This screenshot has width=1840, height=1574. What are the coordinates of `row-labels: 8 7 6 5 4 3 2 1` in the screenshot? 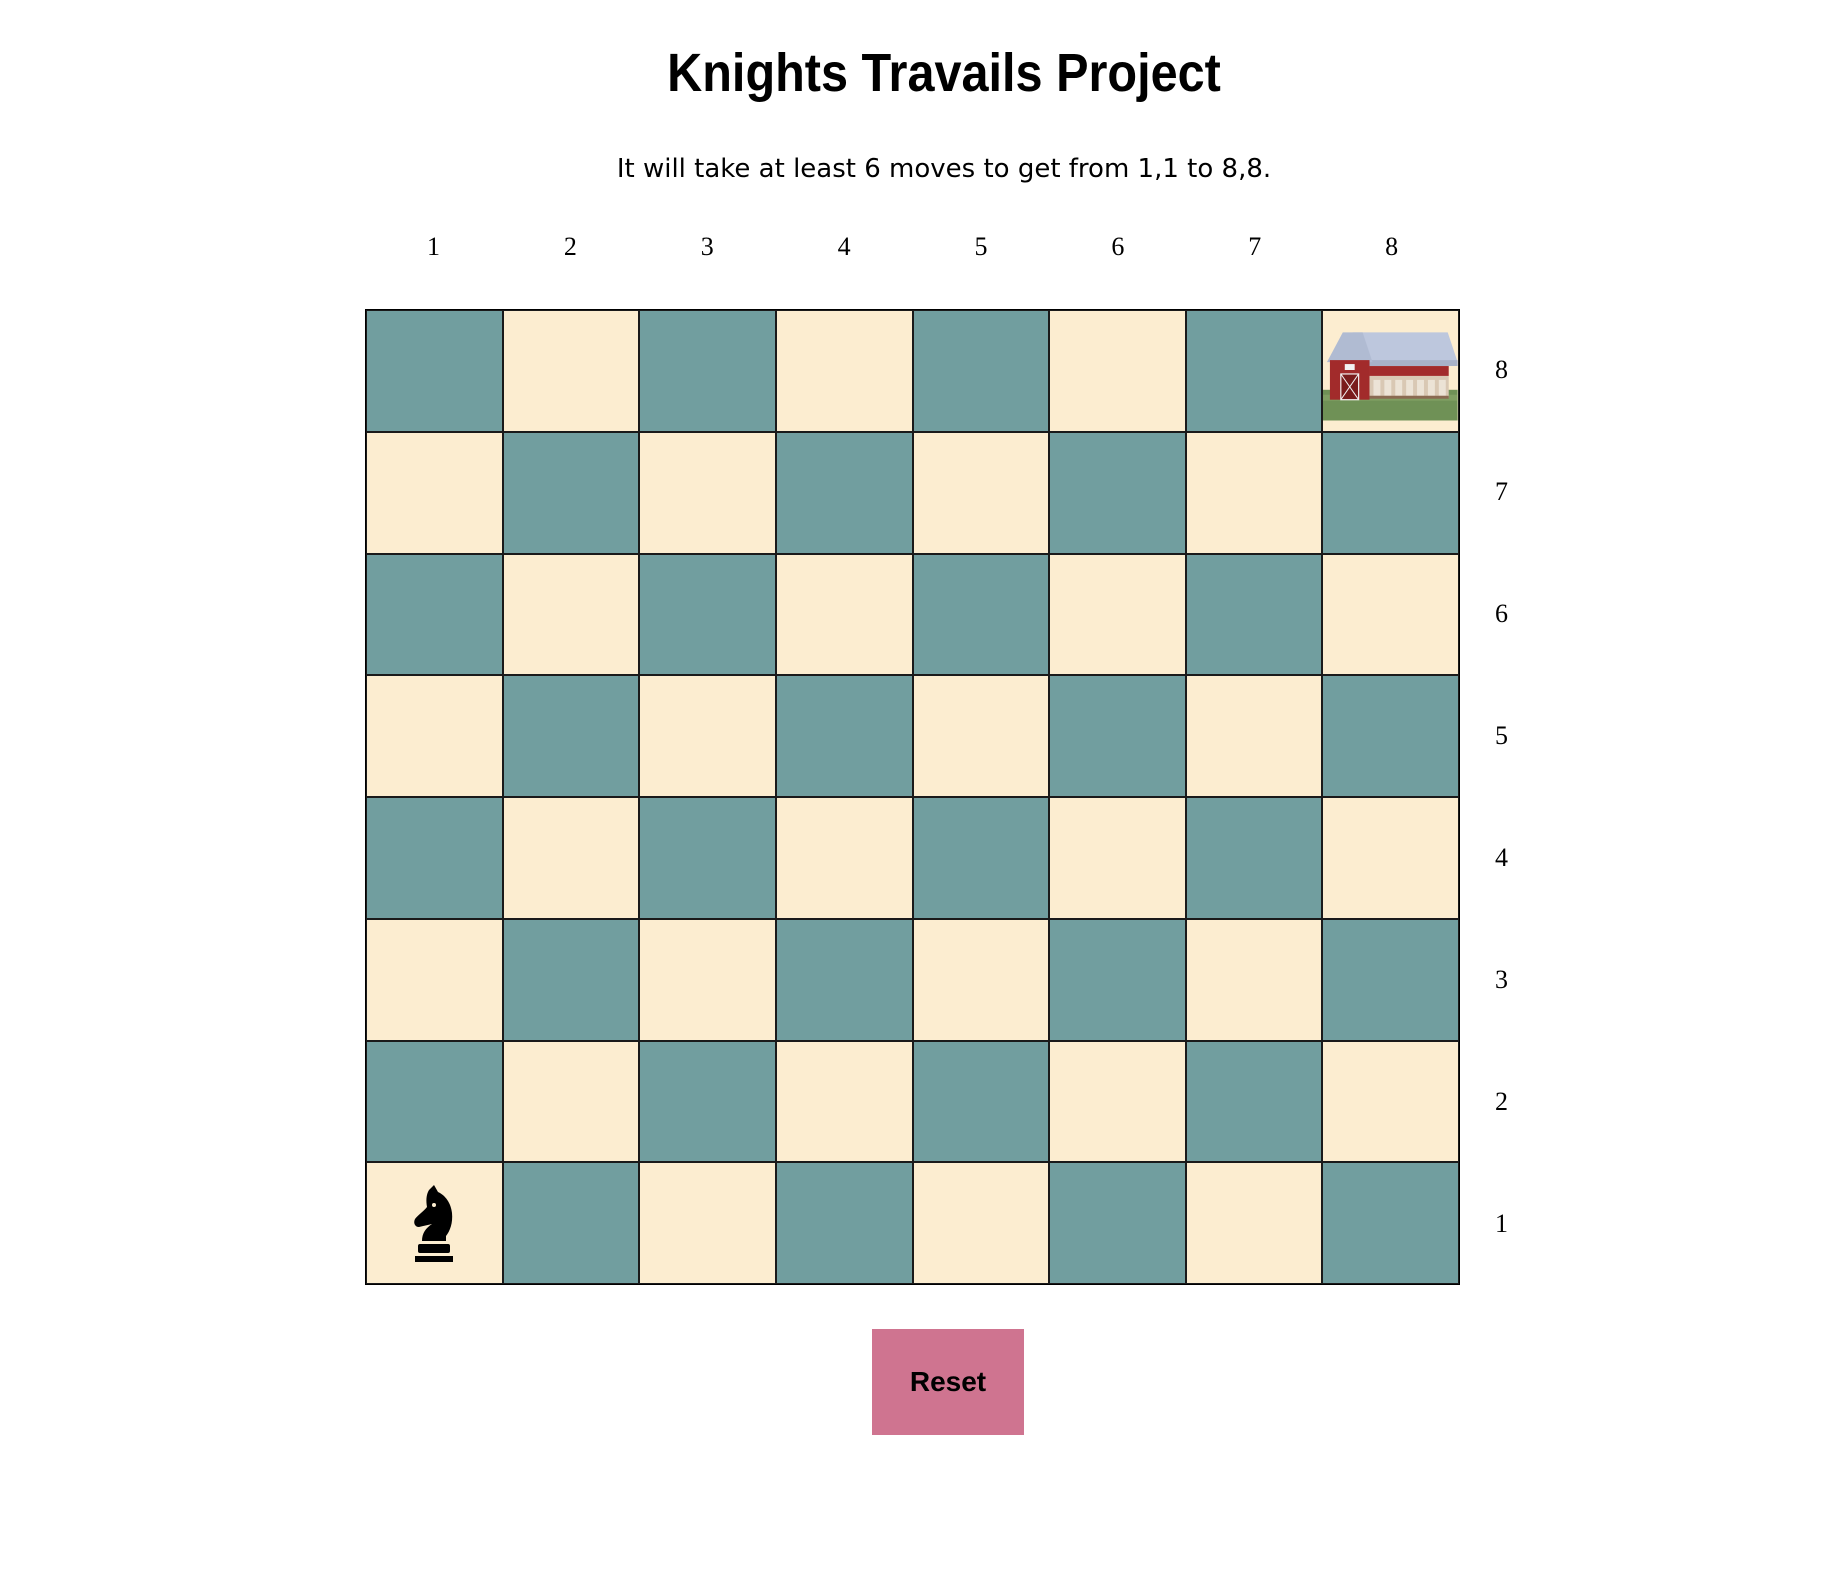 It's located at (1520, 797).